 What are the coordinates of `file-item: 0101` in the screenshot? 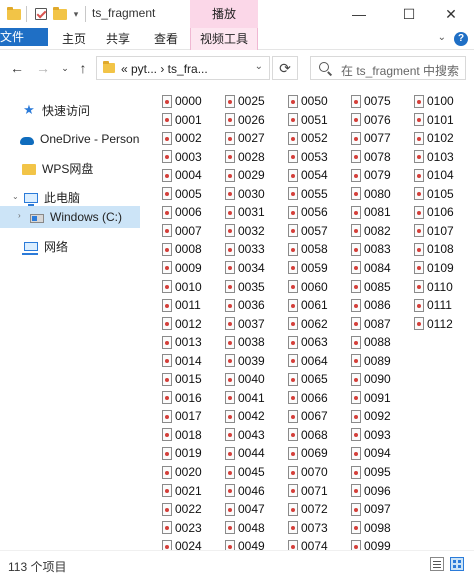 It's located at (434, 120).